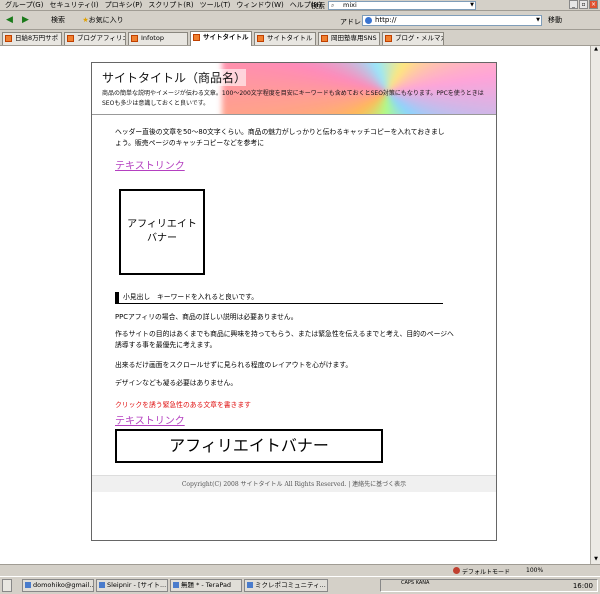 This screenshot has width=600, height=594. What do you see at coordinates (152, 38) in the screenshot?
I see `tab-label: Infotop` at bounding box center [152, 38].